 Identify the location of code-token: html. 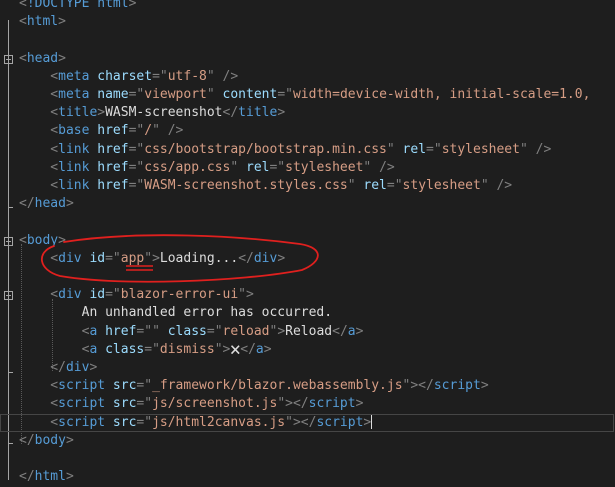
(50, 477).